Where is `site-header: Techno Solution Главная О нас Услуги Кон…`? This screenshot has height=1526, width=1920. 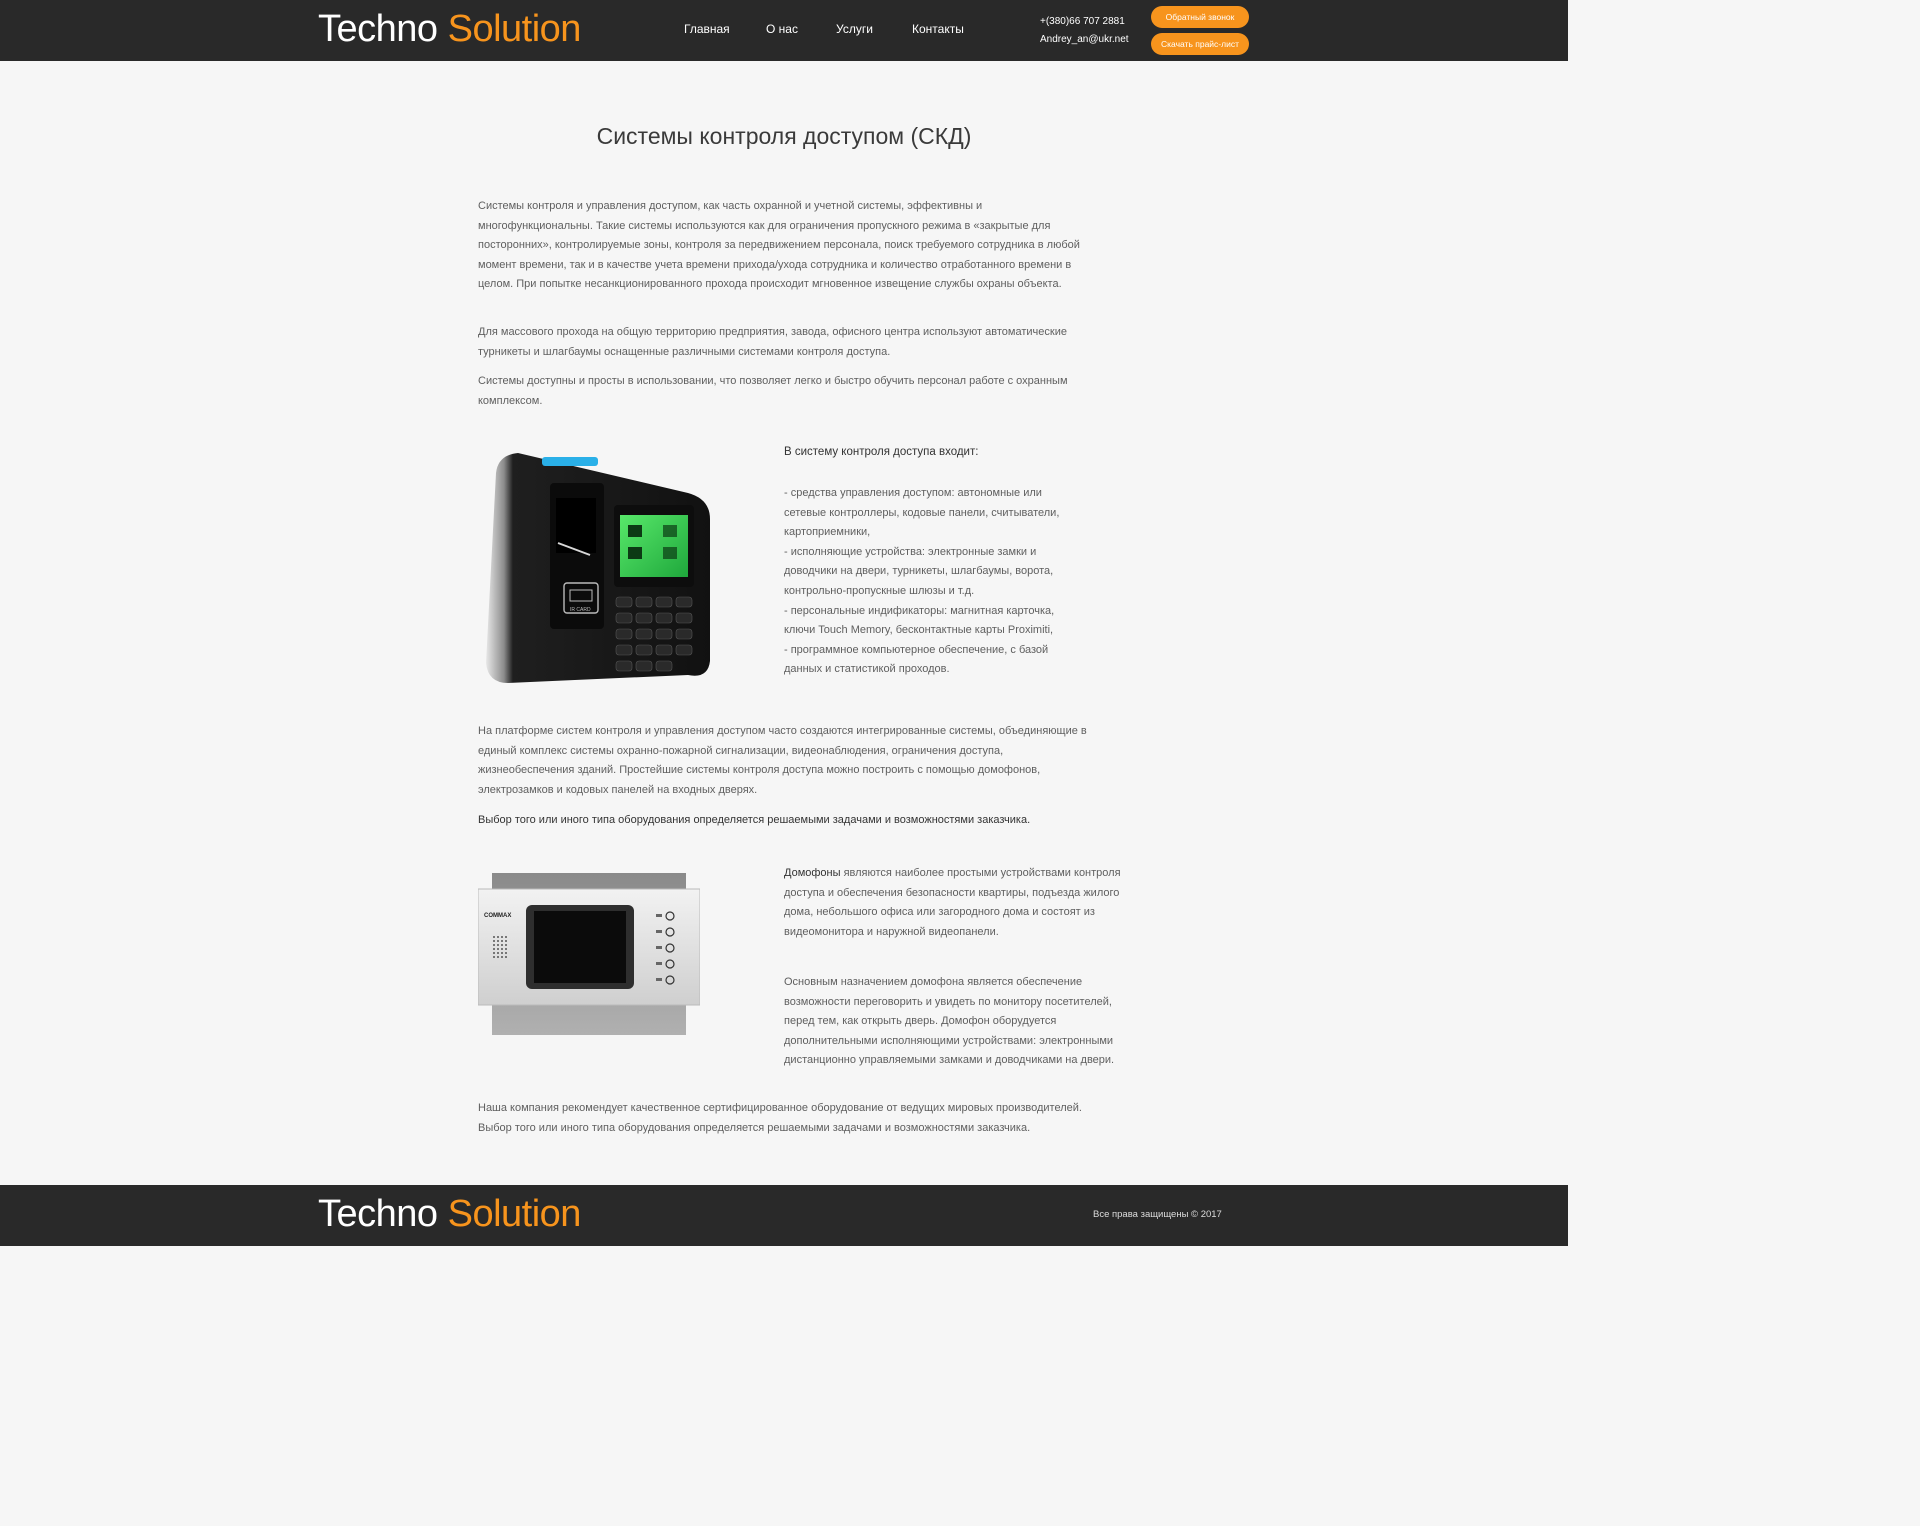
site-header: Techno Solution Главная О нас Услуги Кон… is located at coordinates (784, 30).